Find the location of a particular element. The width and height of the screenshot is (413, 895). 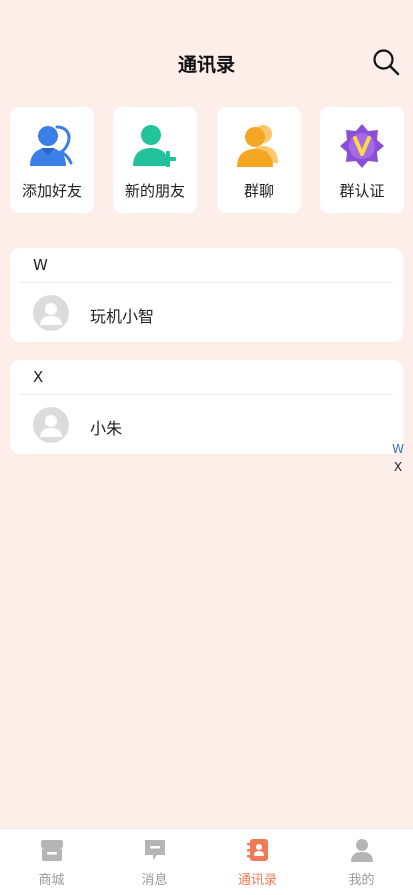

search-icon is located at coordinates (386, 62).